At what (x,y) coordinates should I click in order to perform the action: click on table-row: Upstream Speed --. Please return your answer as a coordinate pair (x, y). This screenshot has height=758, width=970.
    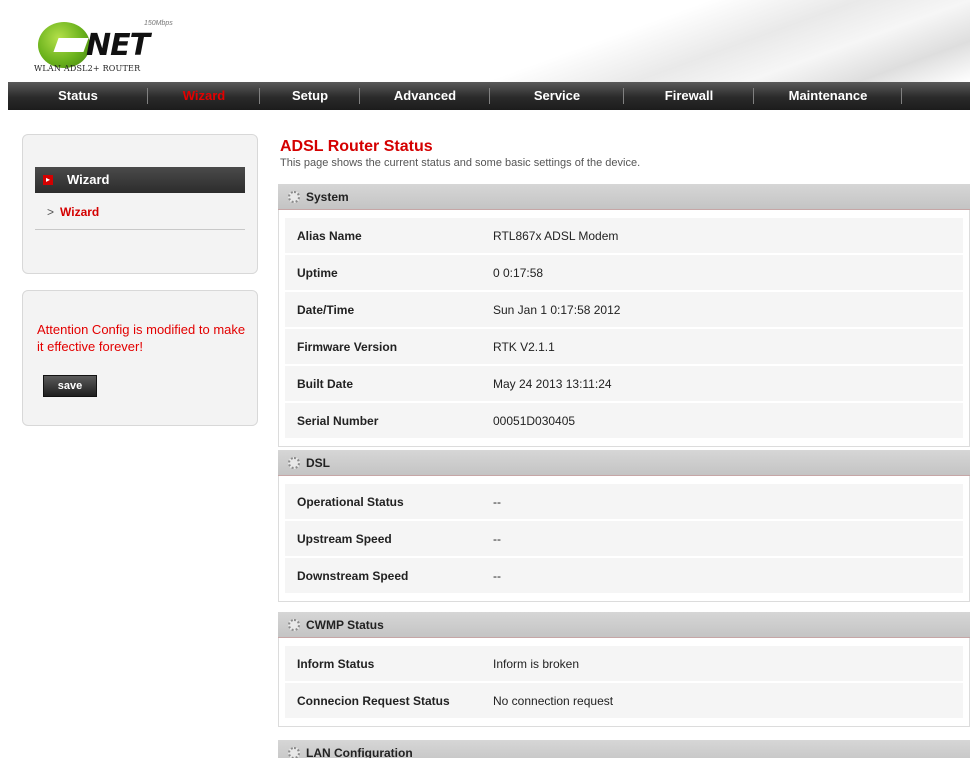
    Looking at the image, I should click on (624, 538).